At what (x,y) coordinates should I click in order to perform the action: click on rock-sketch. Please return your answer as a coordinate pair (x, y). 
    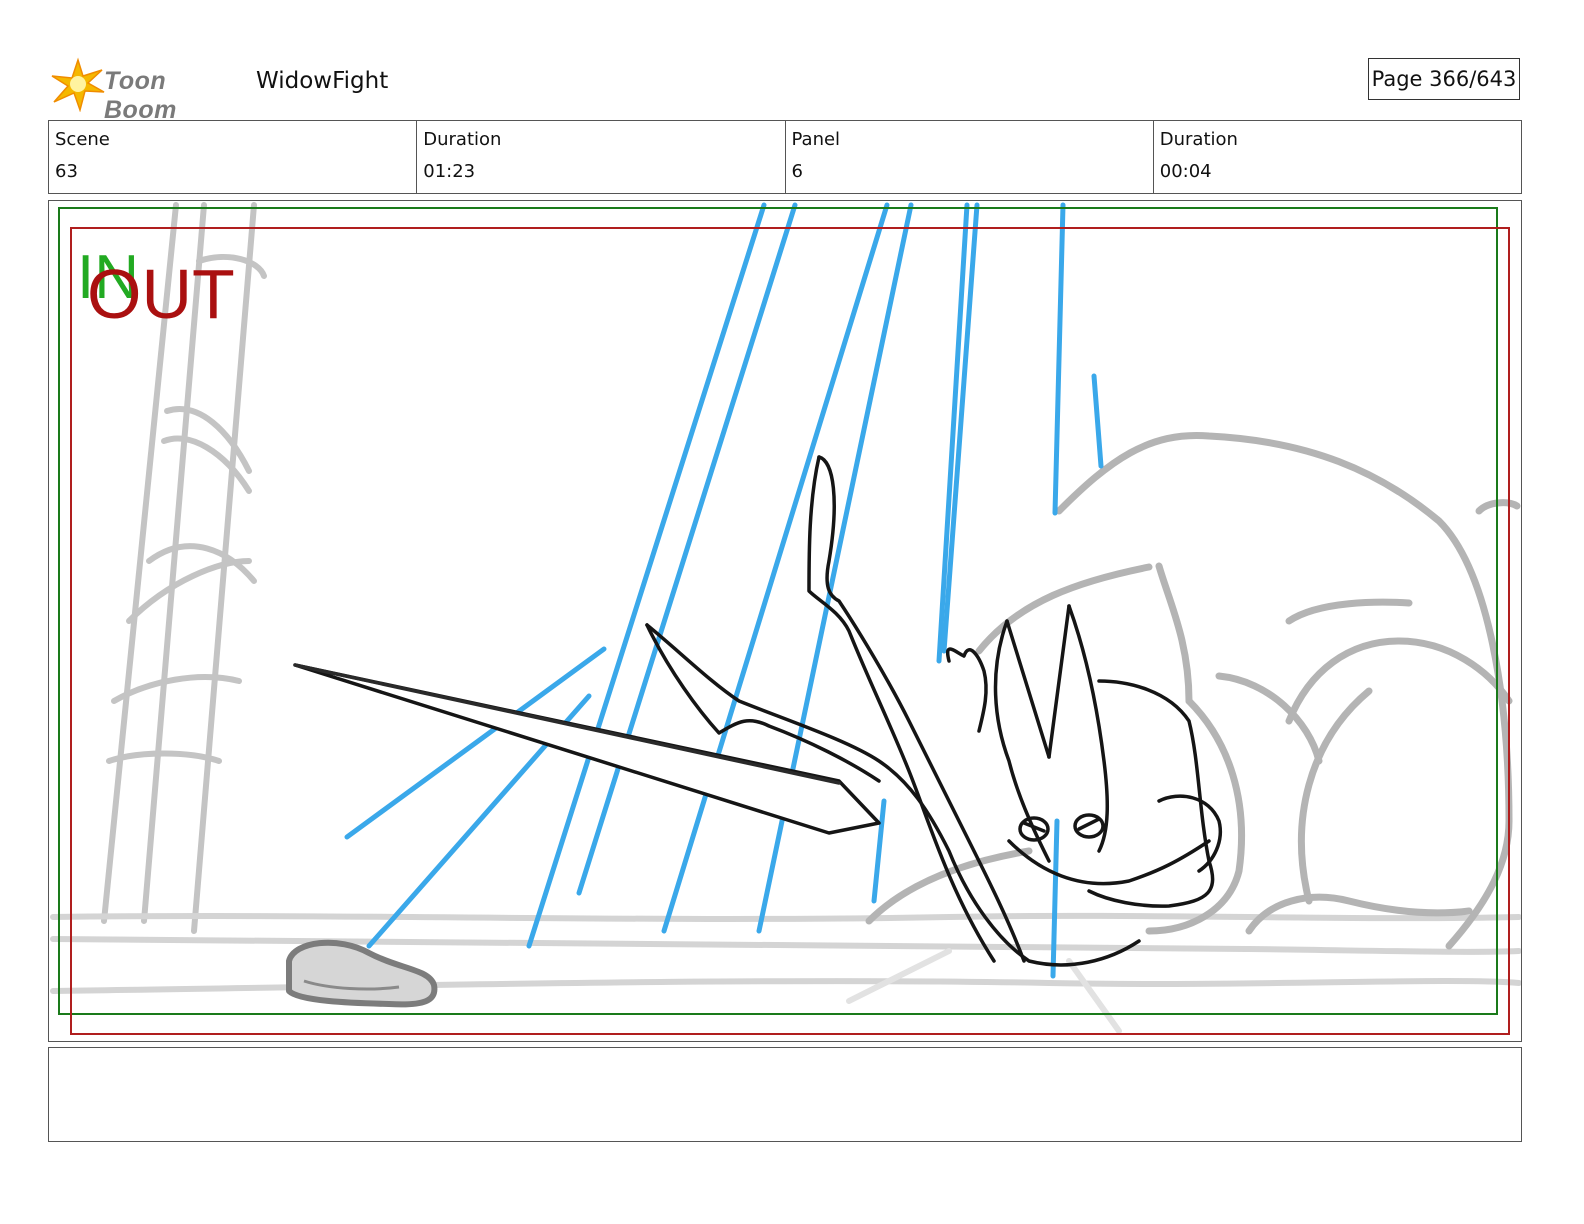
    Looking at the image, I should click on (362, 973).